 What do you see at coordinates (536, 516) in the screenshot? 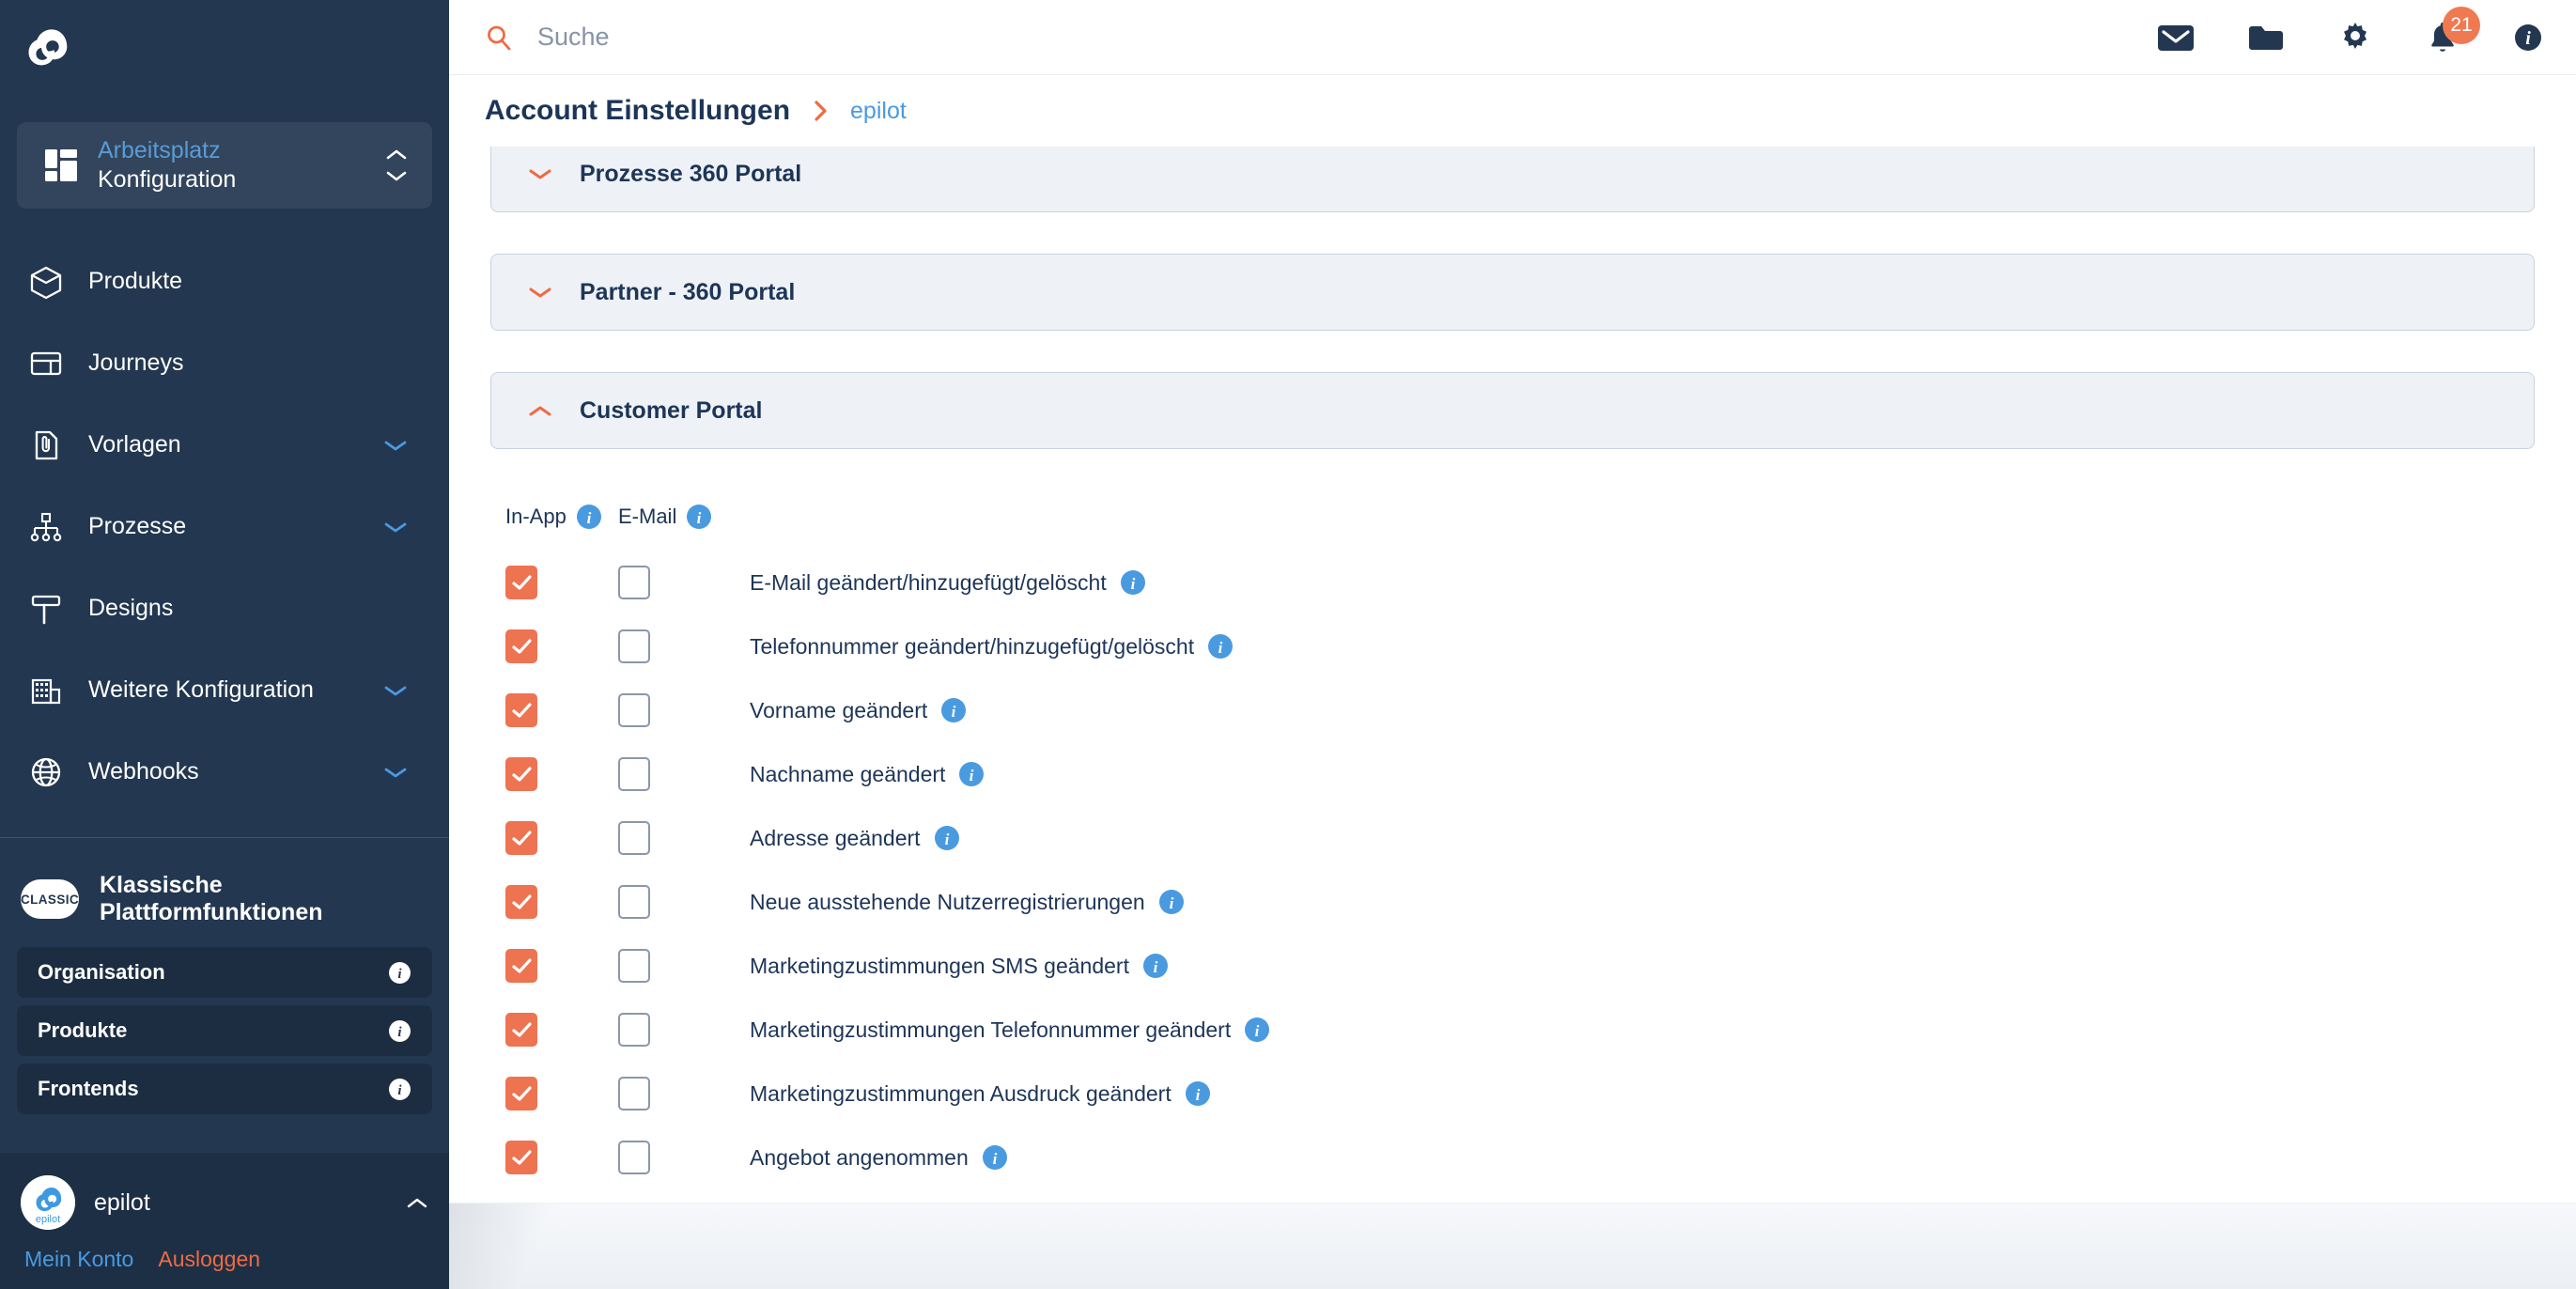
I see `column-label: In-App` at bounding box center [536, 516].